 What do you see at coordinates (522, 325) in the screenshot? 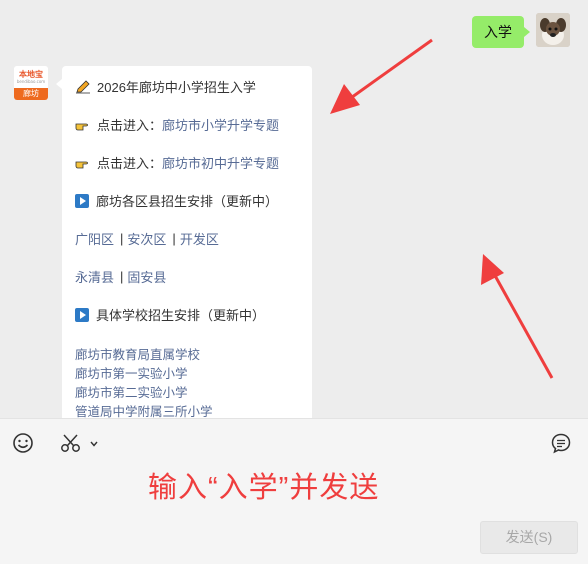
I see `arrow-to-outgoing` at bounding box center [522, 325].